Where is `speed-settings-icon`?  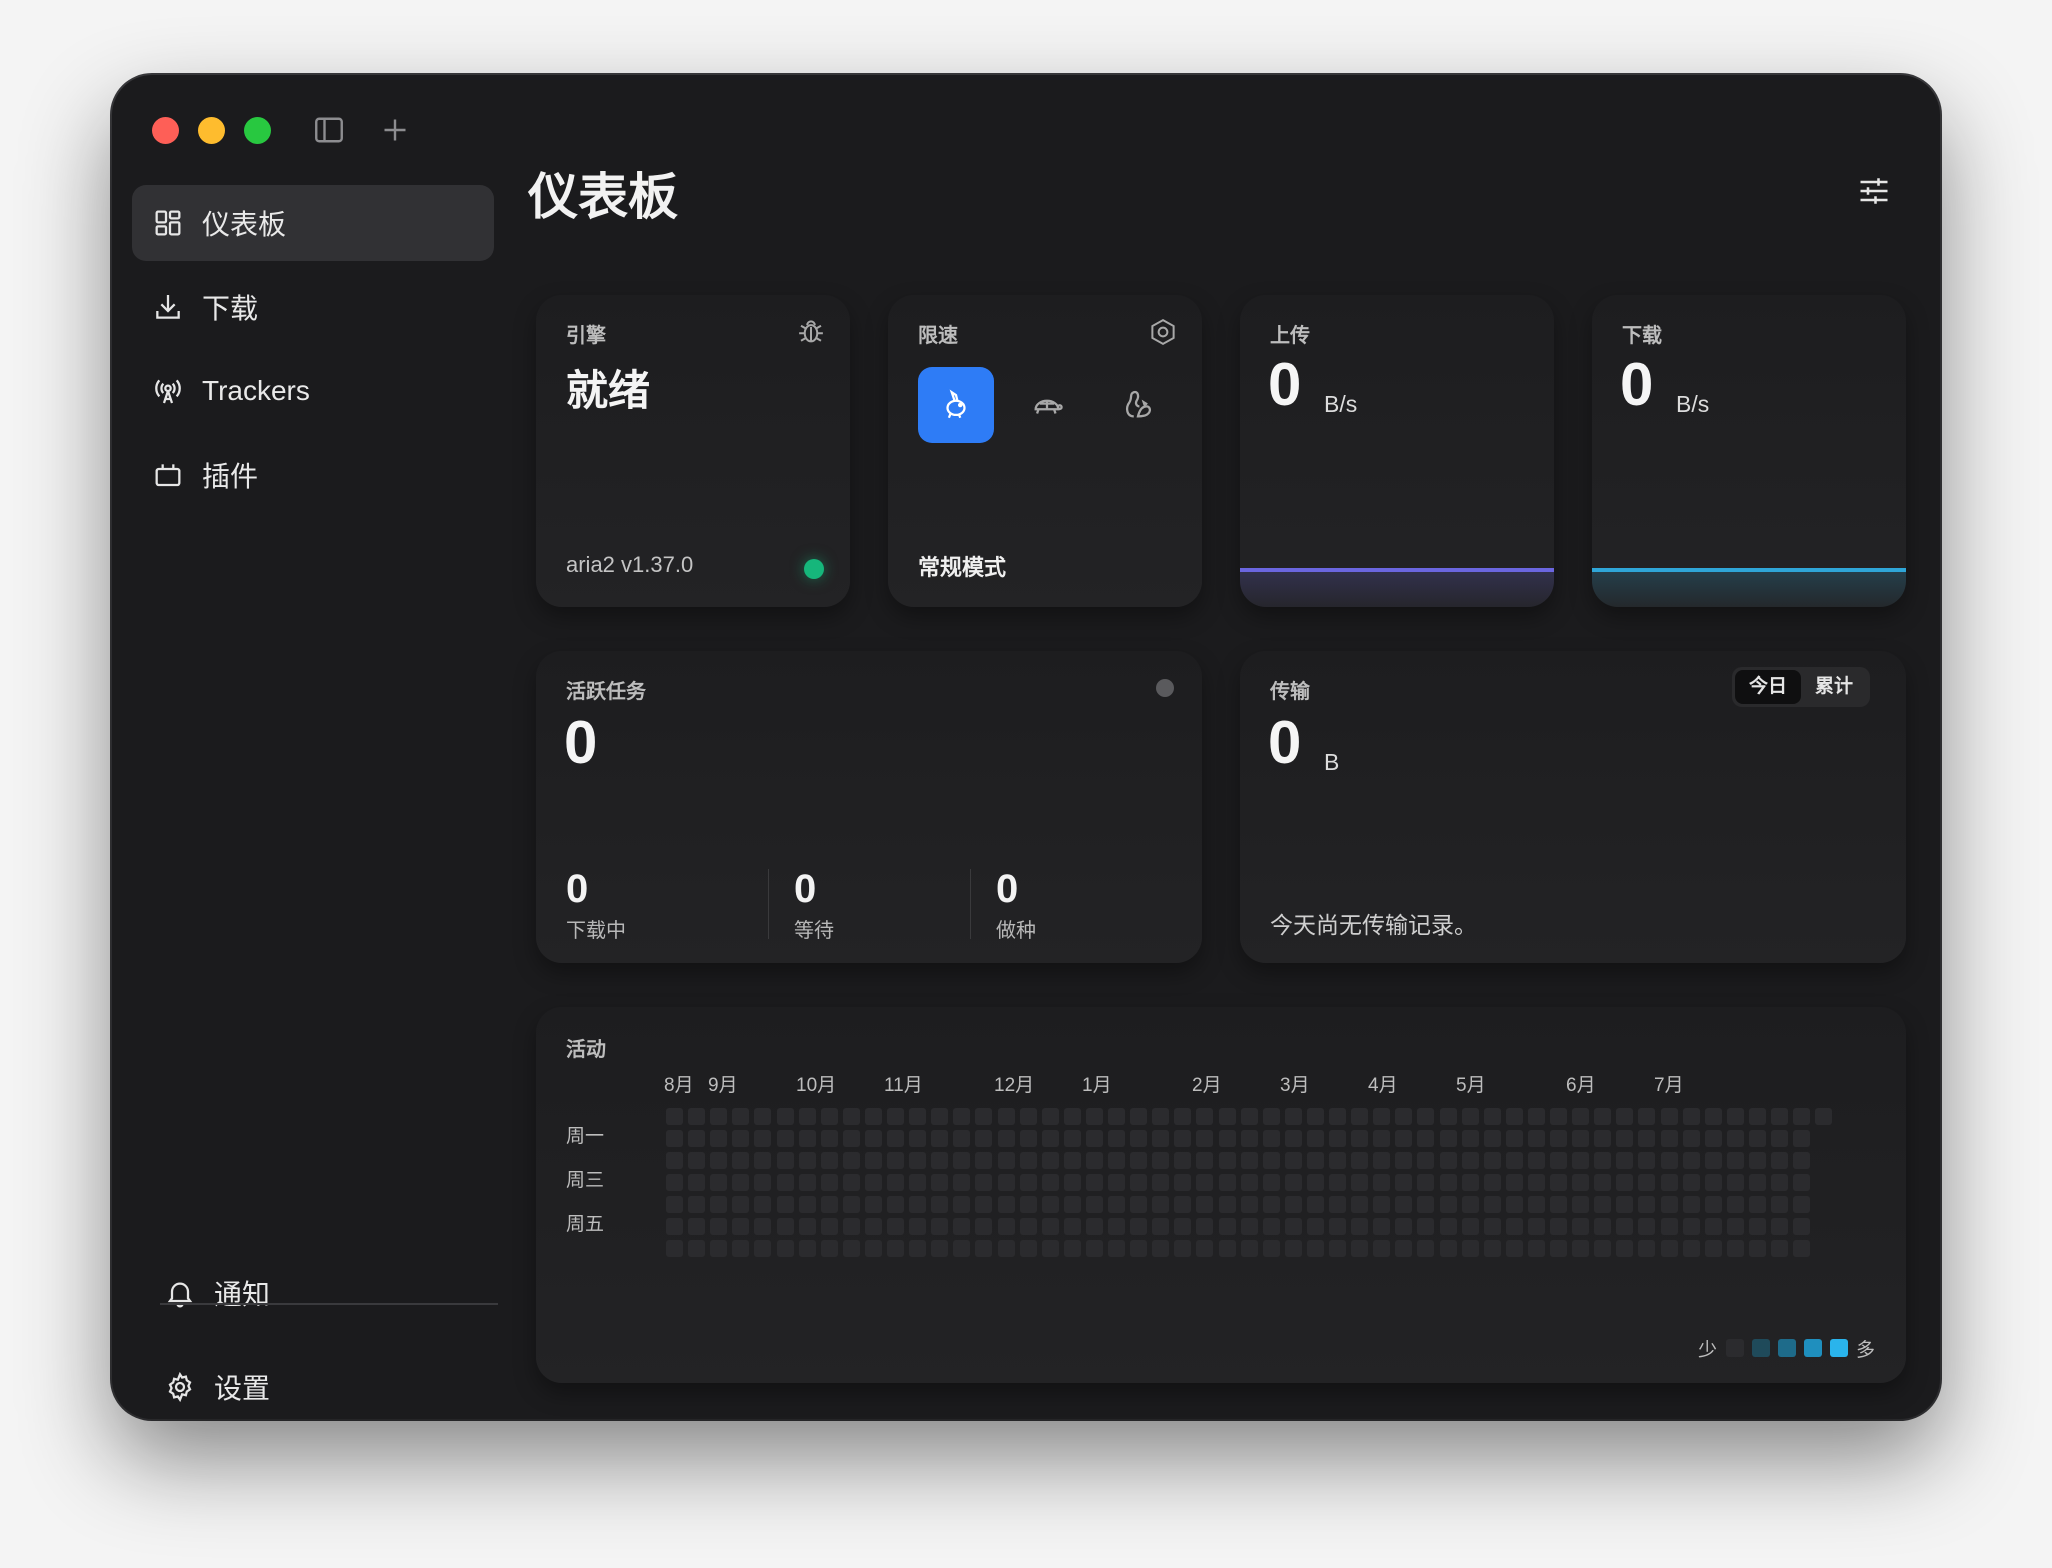
speed-settings-icon is located at coordinates (1163, 332).